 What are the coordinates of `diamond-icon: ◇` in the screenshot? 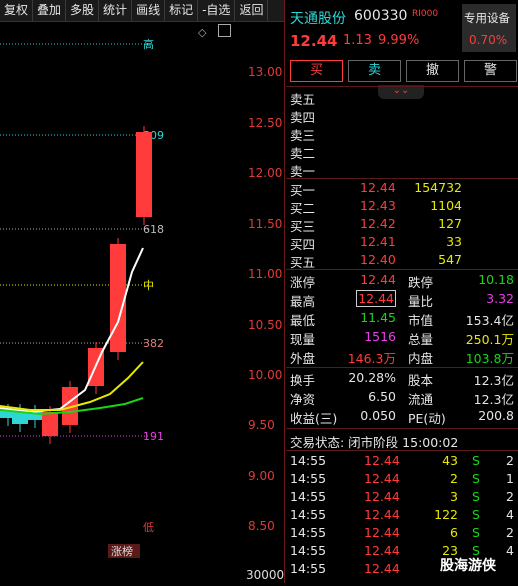 It's located at (202, 32).